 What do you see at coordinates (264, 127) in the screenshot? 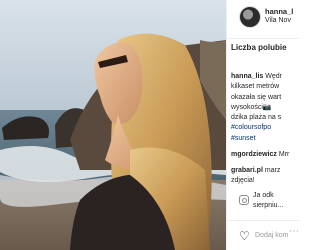
I see `hashtag-link: ofpo` at bounding box center [264, 127].